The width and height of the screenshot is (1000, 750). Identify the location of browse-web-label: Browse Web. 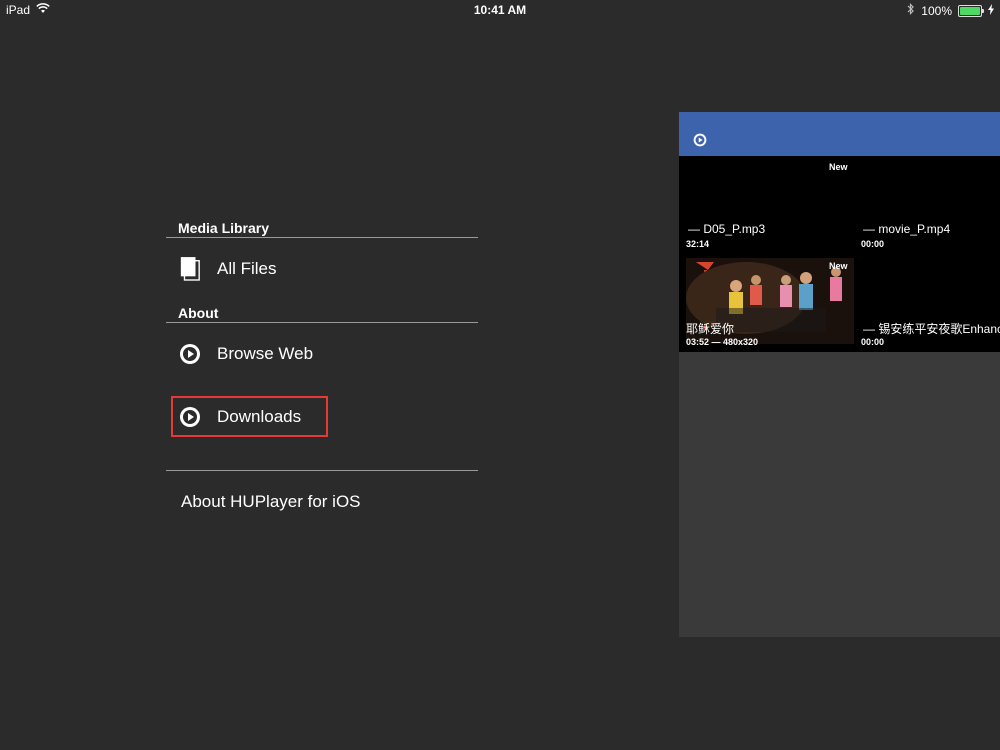
(265, 353).